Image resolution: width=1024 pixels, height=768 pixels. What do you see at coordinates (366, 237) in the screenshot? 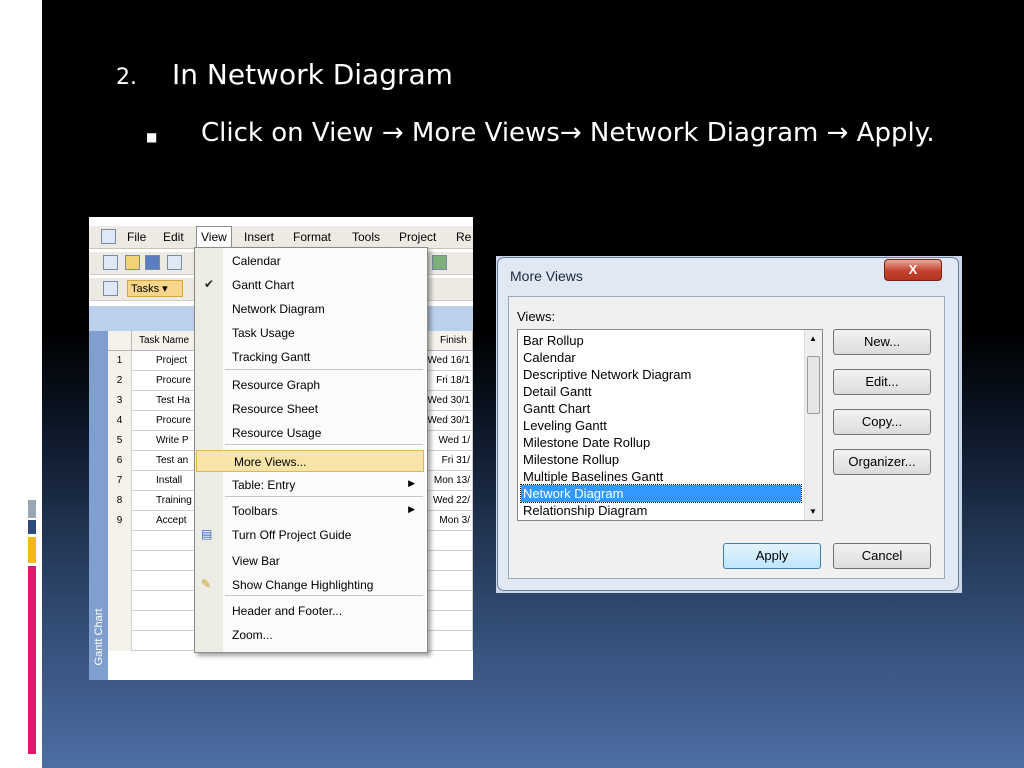
I see `menu-tools: Tools` at bounding box center [366, 237].